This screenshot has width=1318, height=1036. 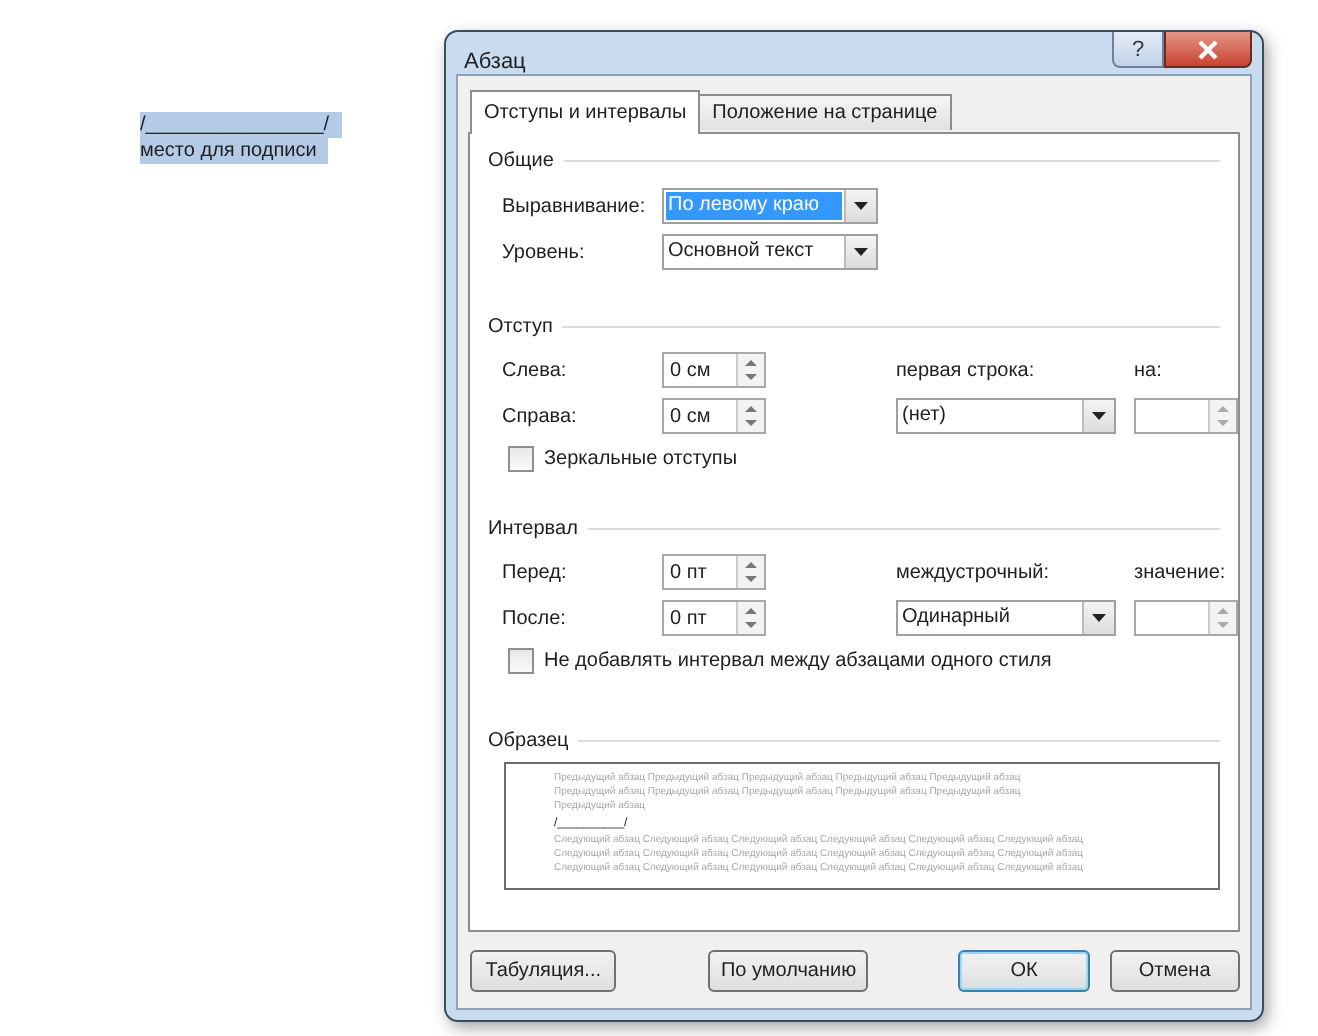 I want to click on dropdown: (нет), so click(x=1006, y=416).